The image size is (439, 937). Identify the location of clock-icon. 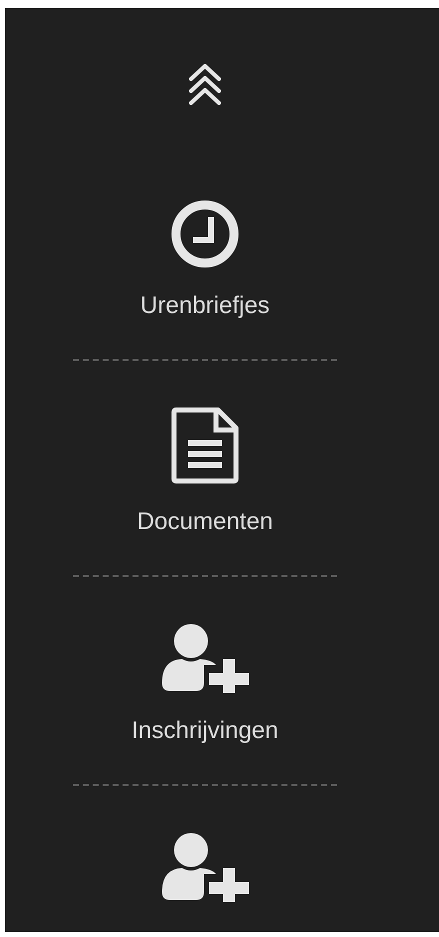
(204, 234).